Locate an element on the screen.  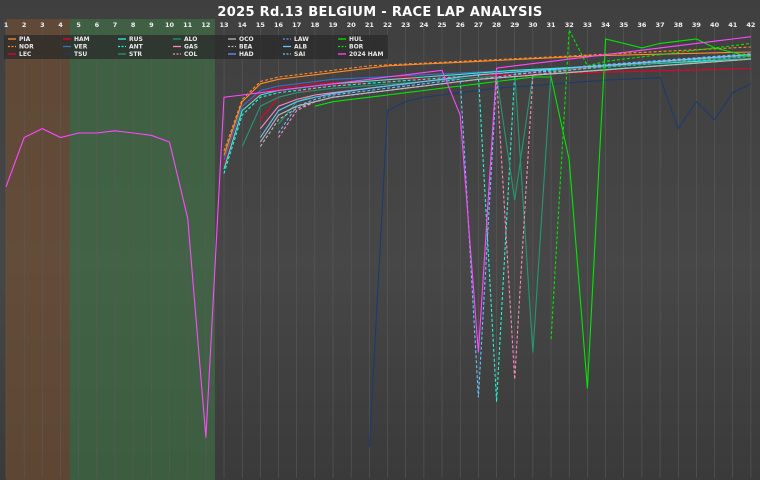
legend-label: STR is located at coordinates (135, 54).